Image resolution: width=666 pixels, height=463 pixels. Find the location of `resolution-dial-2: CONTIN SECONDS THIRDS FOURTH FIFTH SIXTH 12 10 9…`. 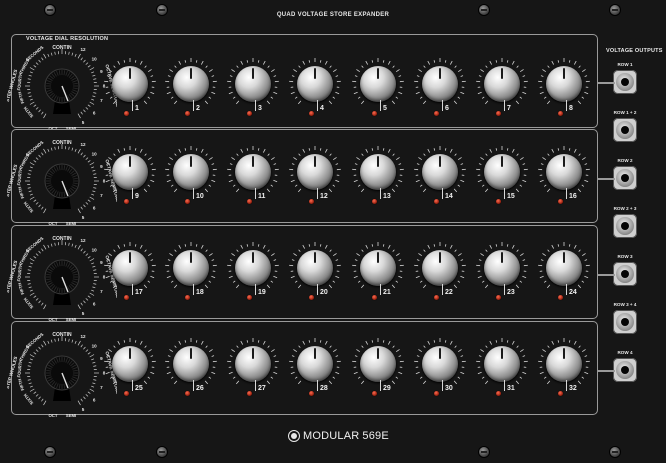

resolution-dial-2: CONTIN SECONDS THIRDS FOURTH FIFTH SIXTH 12 10 9… is located at coordinates (62, 181).